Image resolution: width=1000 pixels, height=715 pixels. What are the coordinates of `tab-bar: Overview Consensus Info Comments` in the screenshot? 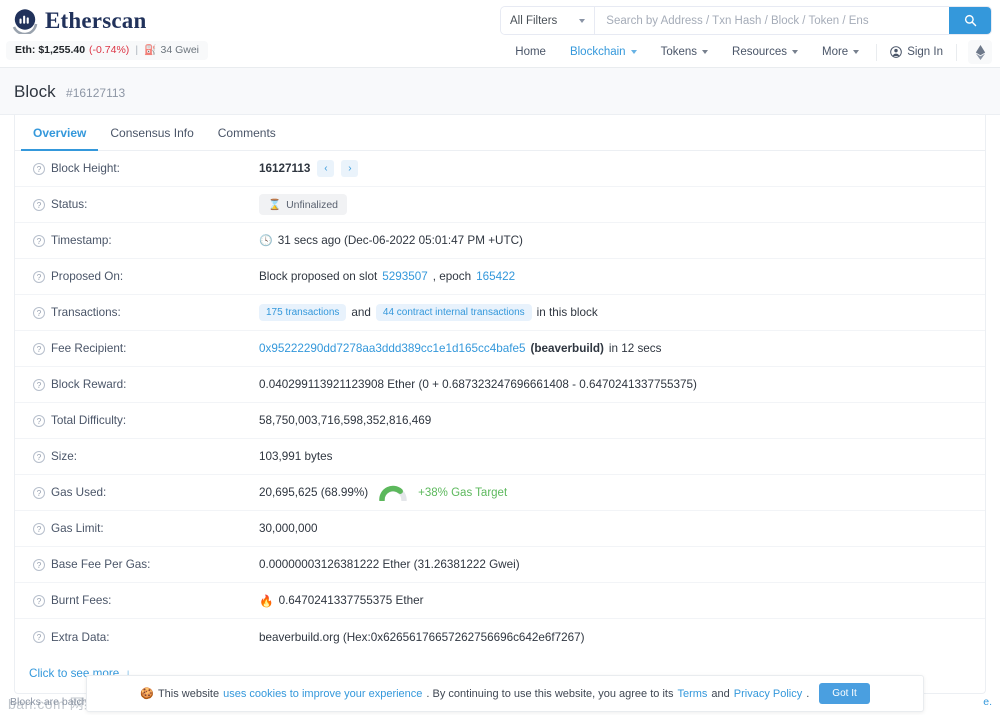 It's located at (500, 133).